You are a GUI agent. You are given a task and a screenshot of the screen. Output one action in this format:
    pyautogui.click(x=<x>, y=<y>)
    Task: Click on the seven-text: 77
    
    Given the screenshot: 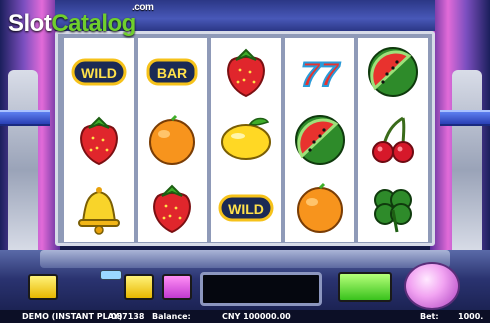 What is the action you would take?
    pyautogui.click(x=321, y=75)
    